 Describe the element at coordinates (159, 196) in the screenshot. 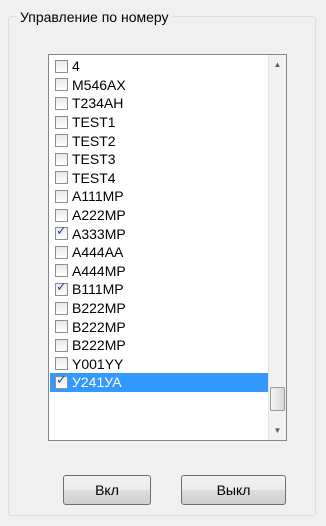

I see `list-item: A111MP` at that location.